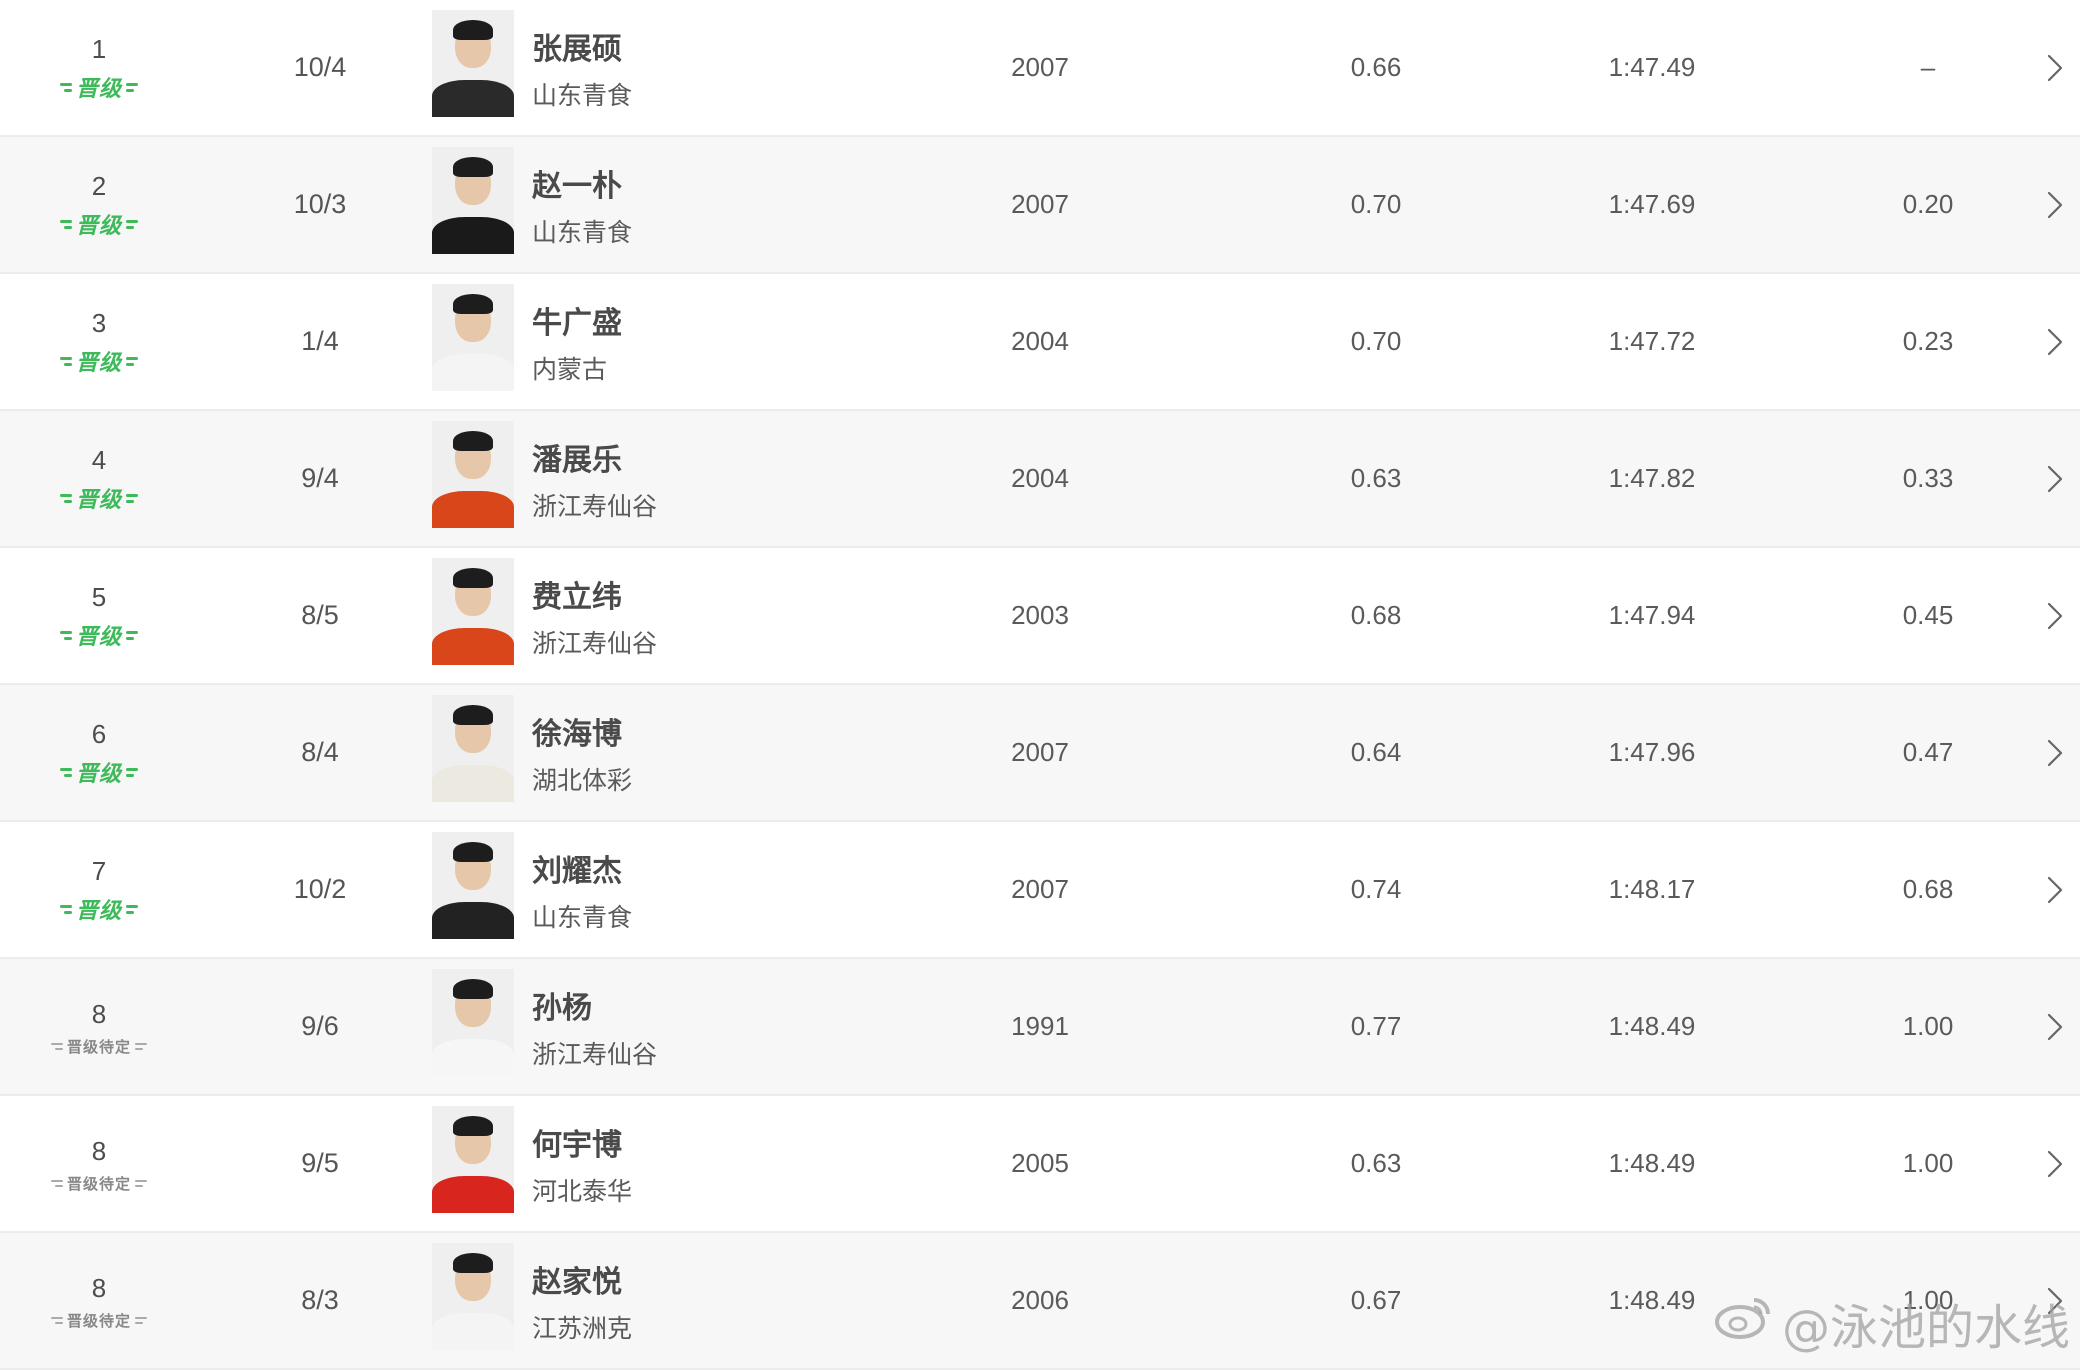 This screenshot has height=1370, width=2088. I want to click on reaction-time: 0.74, so click(1376, 889).